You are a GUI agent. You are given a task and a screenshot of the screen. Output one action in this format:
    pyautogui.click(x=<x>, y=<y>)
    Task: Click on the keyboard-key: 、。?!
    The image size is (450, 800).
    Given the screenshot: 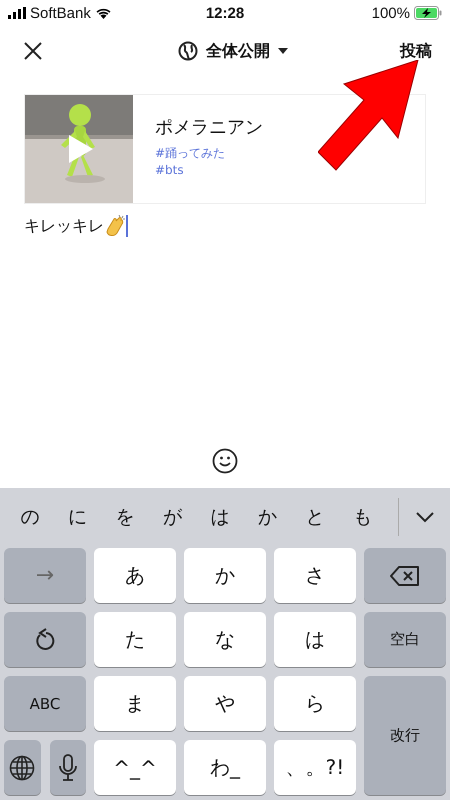 What is the action you would take?
    pyautogui.click(x=315, y=767)
    